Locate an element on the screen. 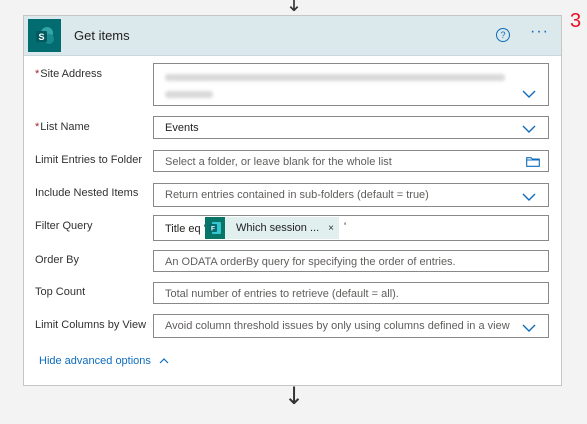 This screenshot has height=424, width=587. dynamic-content-token: F Which session ... × is located at coordinates (272, 228).